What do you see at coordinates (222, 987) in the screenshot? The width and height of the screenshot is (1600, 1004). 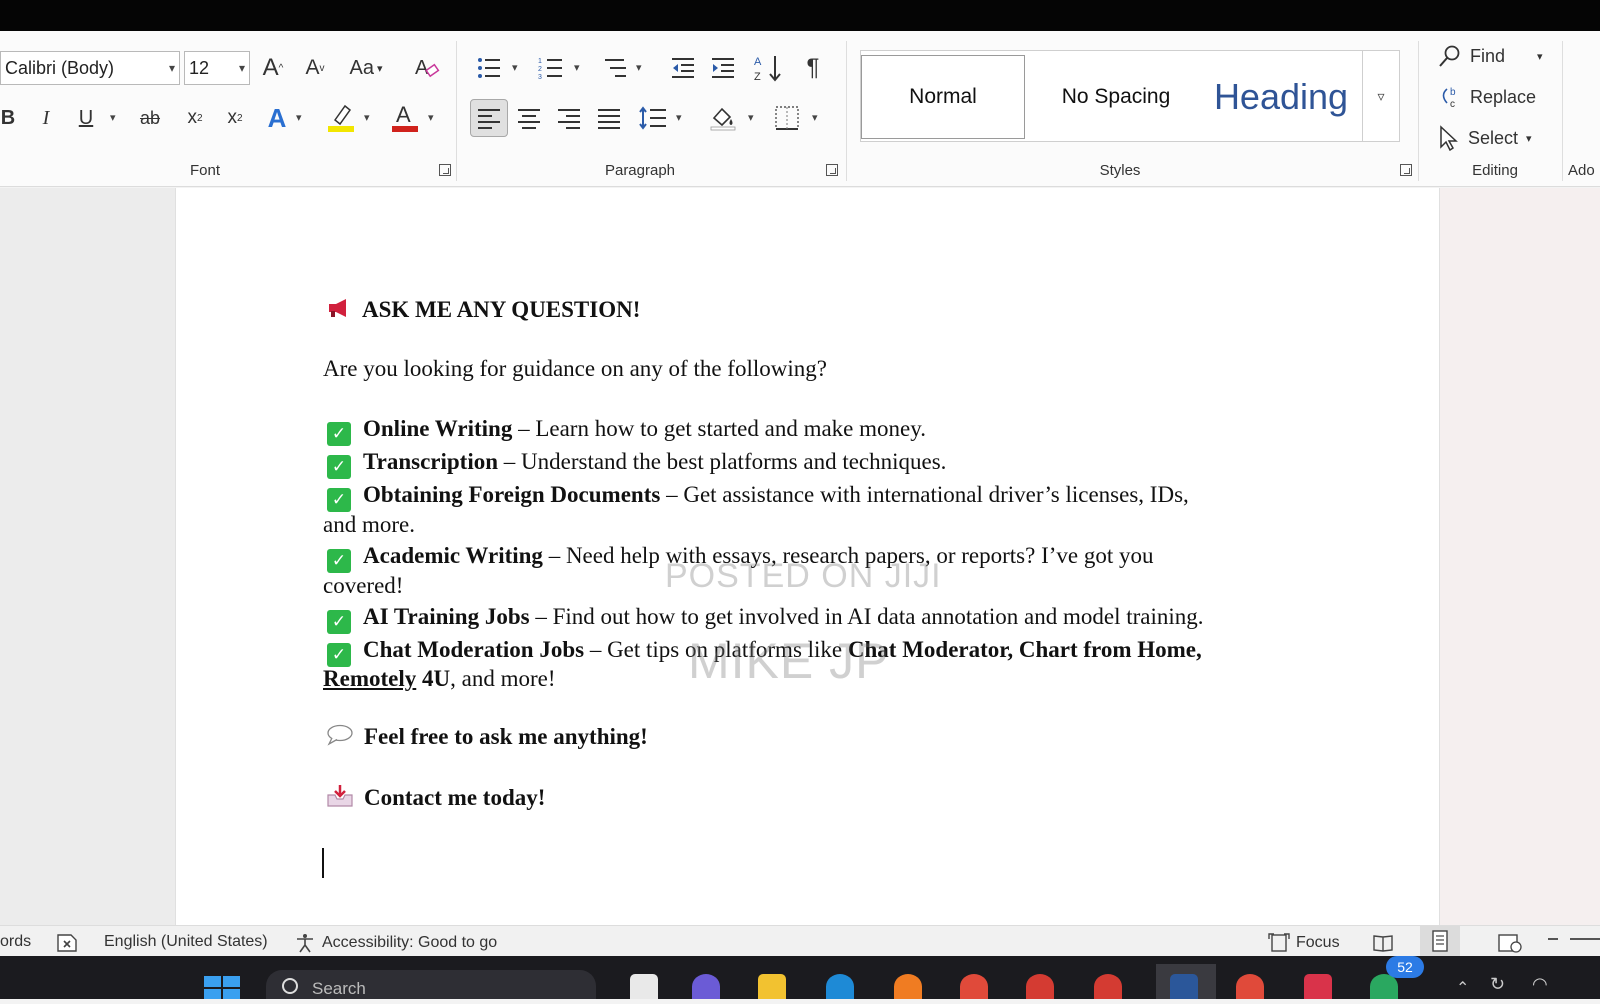 I see `windows-start-icon` at bounding box center [222, 987].